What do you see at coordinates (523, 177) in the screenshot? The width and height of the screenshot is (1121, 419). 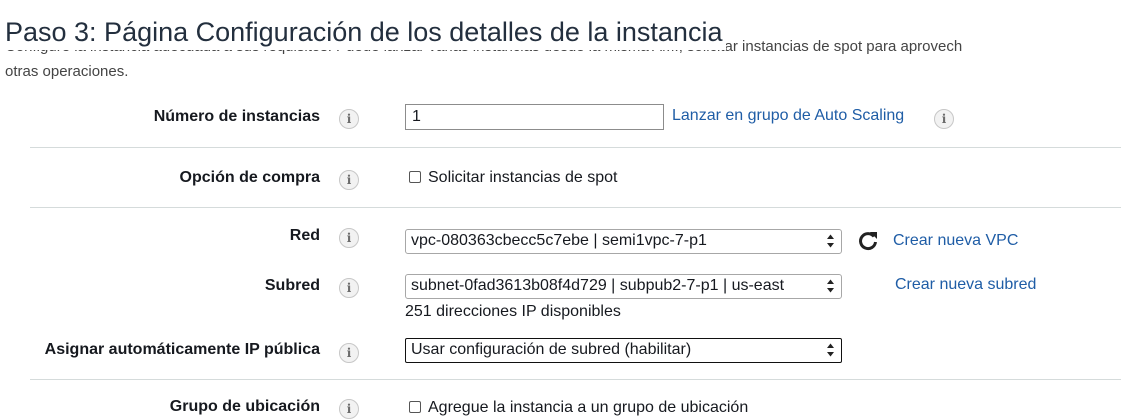 I see `spot-instances-label: Solicitar instancias de spot` at bounding box center [523, 177].